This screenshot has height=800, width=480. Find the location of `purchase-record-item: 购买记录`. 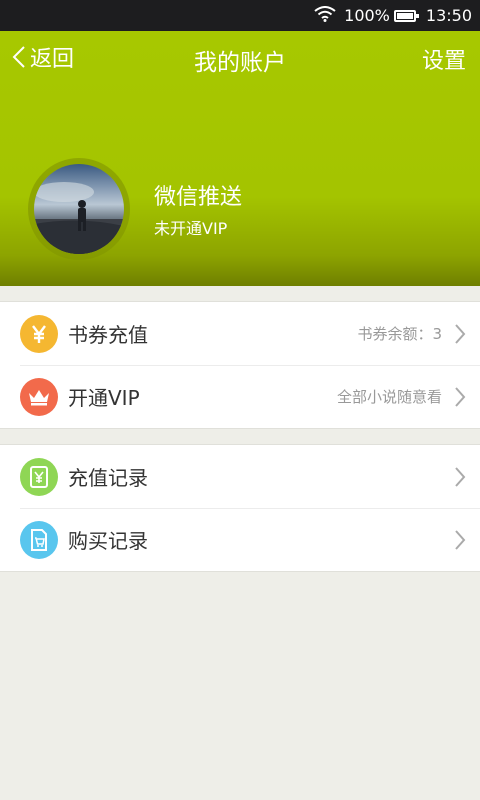

purchase-record-item: 购买记录 is located at coordinates (240, 539).